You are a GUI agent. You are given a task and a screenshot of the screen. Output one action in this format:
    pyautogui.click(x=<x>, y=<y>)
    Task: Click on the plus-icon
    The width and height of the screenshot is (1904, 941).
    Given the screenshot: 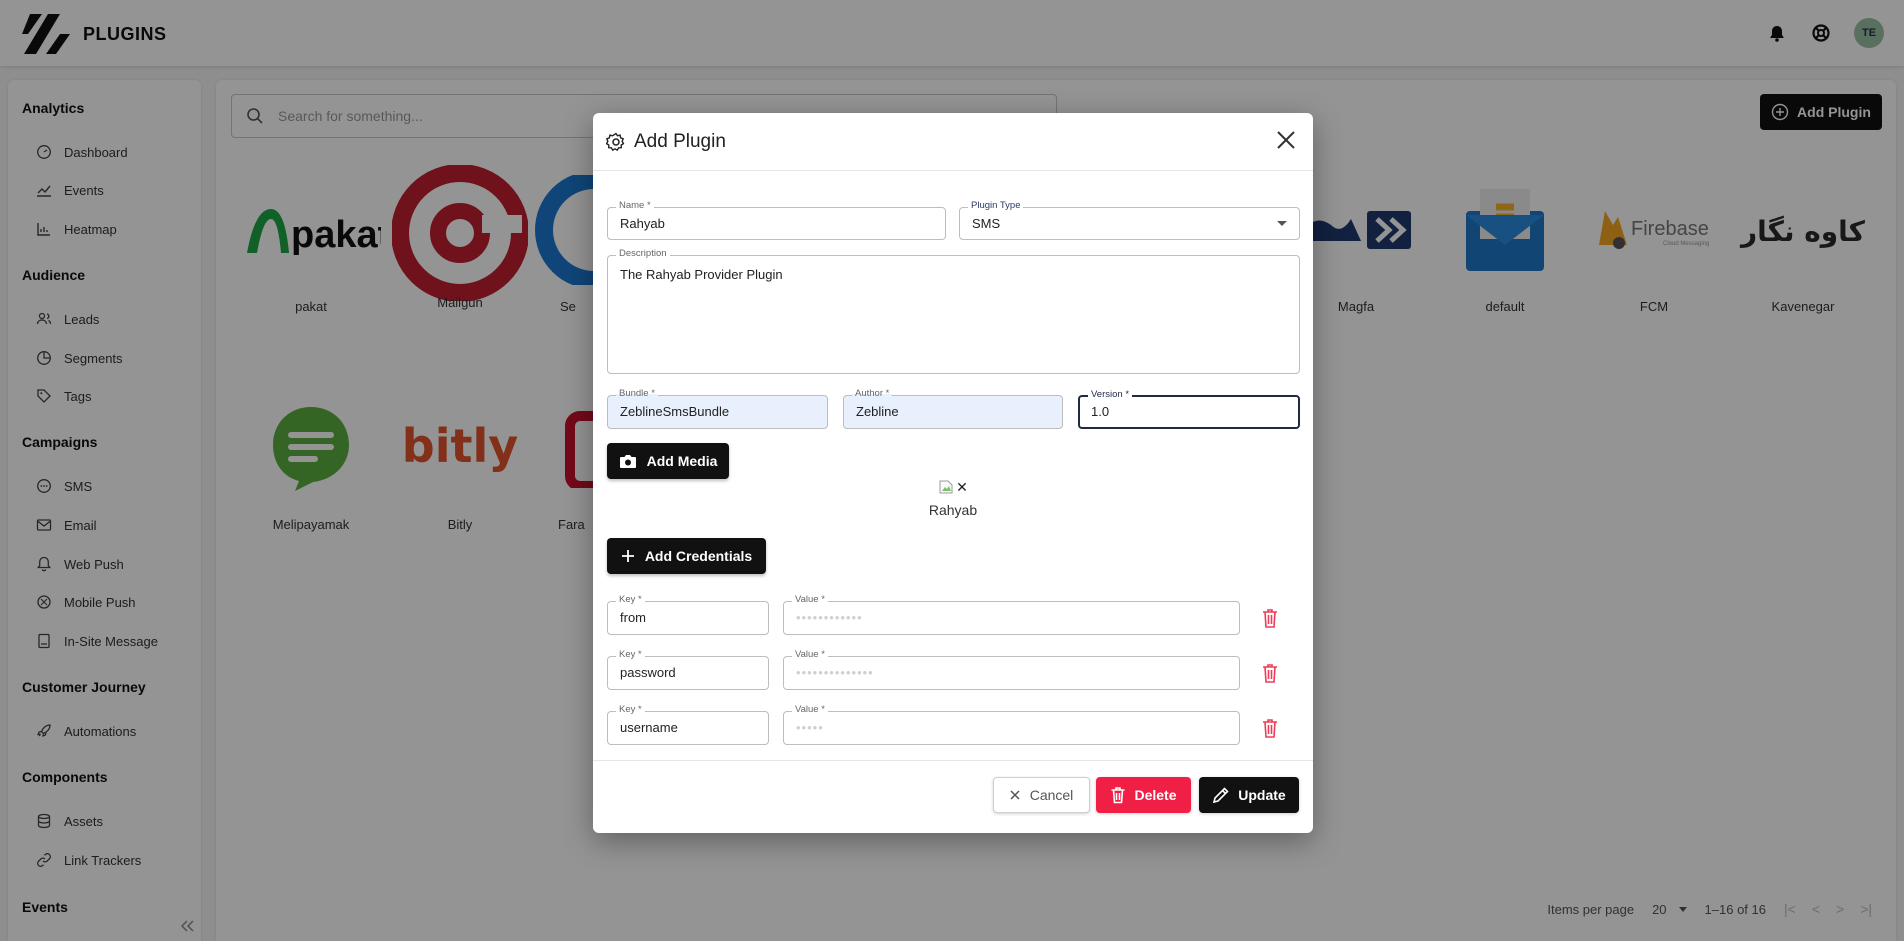 What is the action you would take?
    pyautogui.click(x=627, y=556)
    